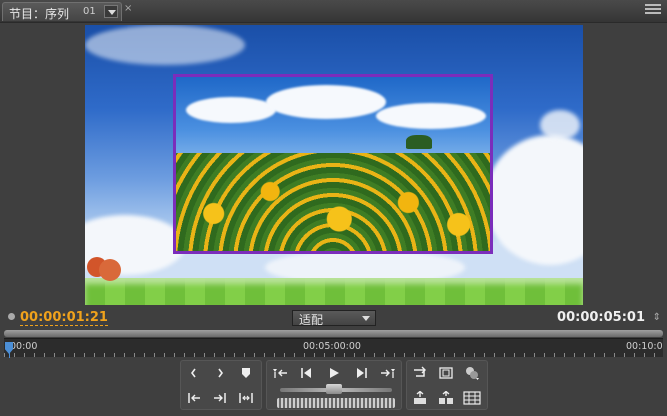 The width and height of the screenshot is (667, 416). I want to click on ruler-ticks, so click(333, 355).